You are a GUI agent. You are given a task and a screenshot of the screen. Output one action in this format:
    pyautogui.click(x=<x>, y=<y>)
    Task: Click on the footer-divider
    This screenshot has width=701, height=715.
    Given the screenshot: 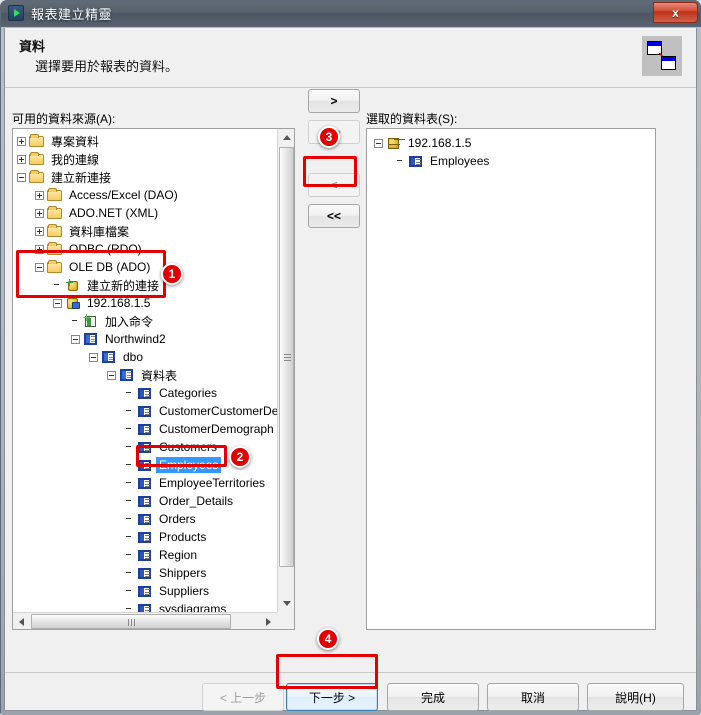 What is the action you would take?
    pyautogui.click(x=350, y=672)
    